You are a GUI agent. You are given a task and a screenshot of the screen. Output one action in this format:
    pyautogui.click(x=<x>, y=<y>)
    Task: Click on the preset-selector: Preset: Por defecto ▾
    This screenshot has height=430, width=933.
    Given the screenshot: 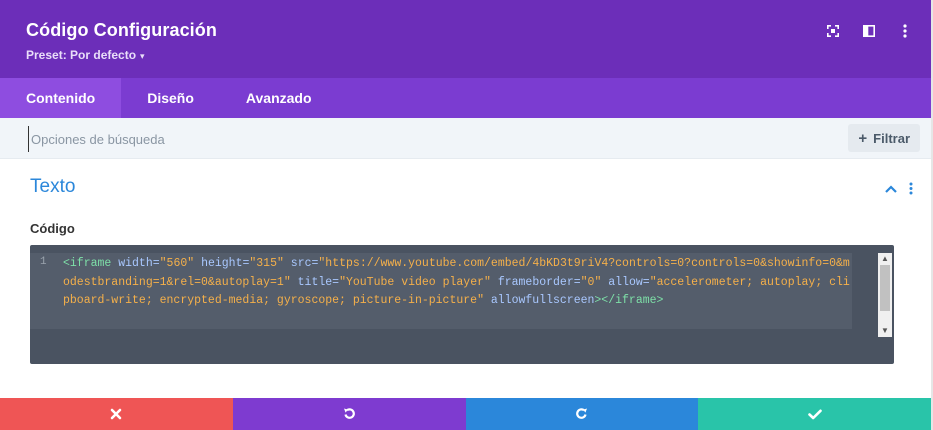 What is the action you would take?
    pyautogui.click(x=85, y=55)
    